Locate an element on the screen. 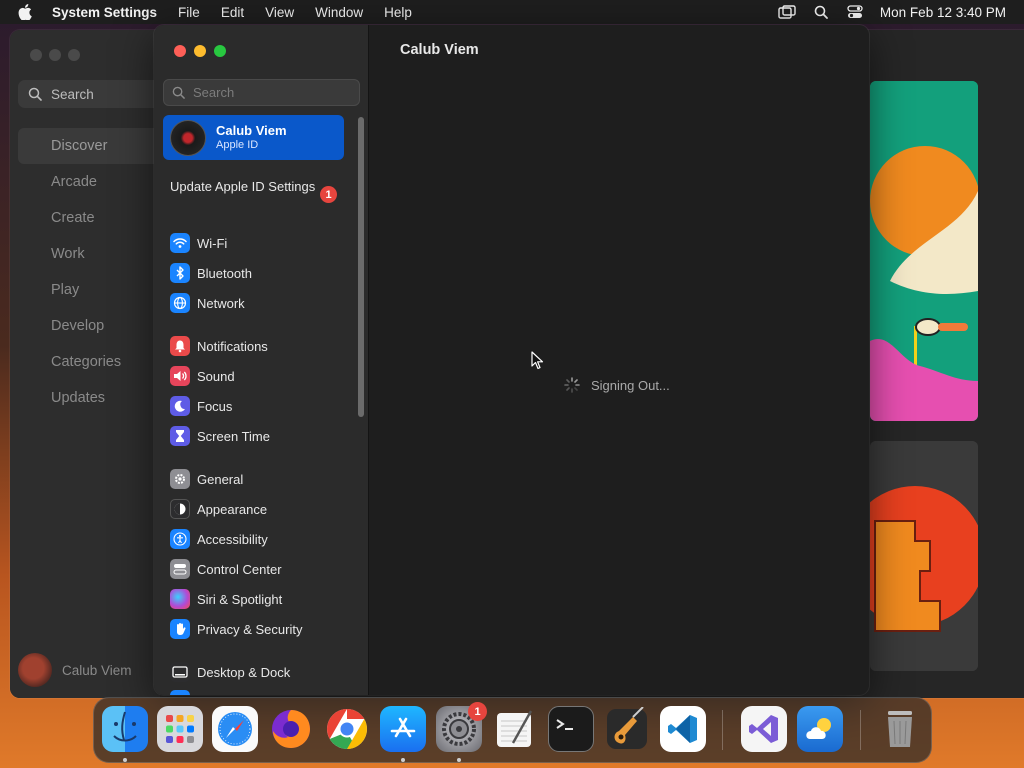  featured-artwork is located at coordinates (924, 251).